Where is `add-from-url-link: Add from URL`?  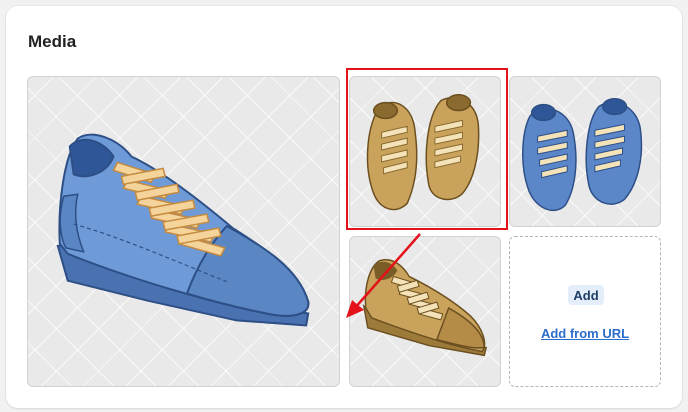 add-from-url-link: Add from URL is located at coordinates (585, 333).